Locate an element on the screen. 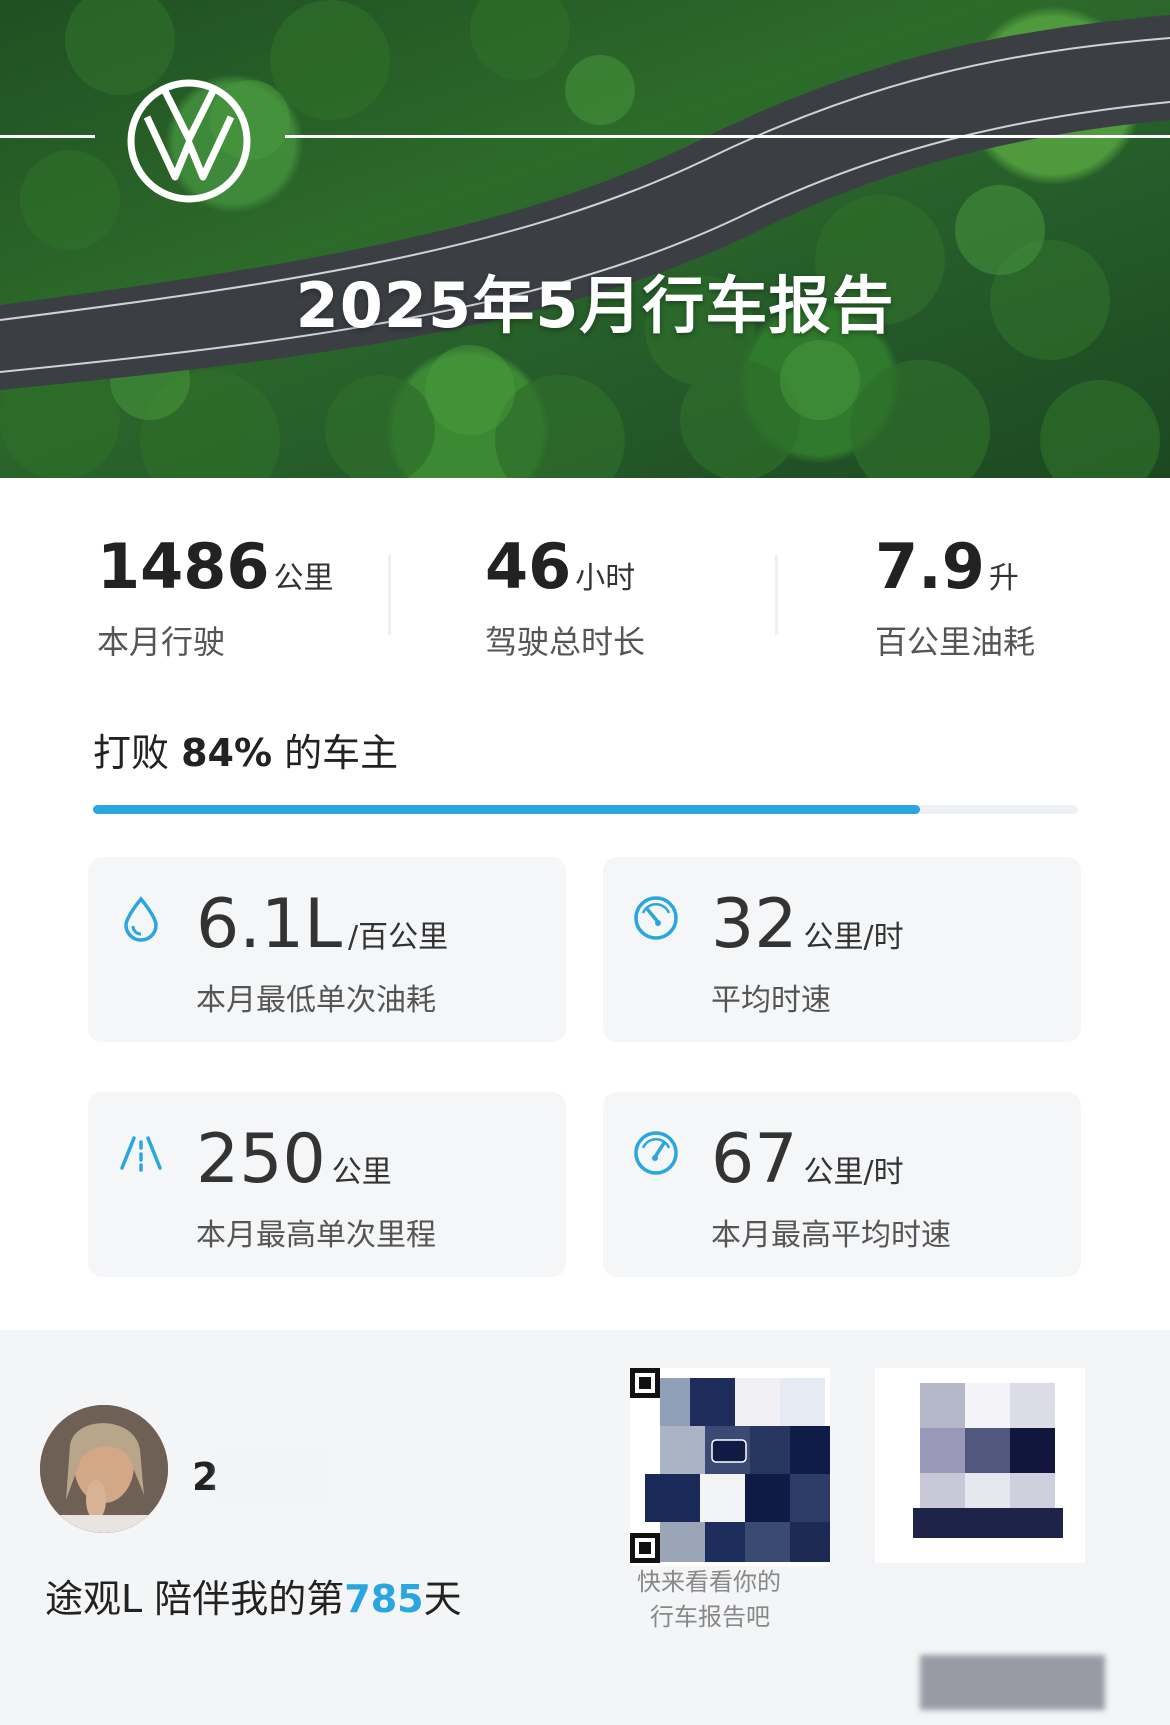 The height and width of the screenshot is (1725, 1170). qr-code-secondary is located at coordinates (980, 1465).